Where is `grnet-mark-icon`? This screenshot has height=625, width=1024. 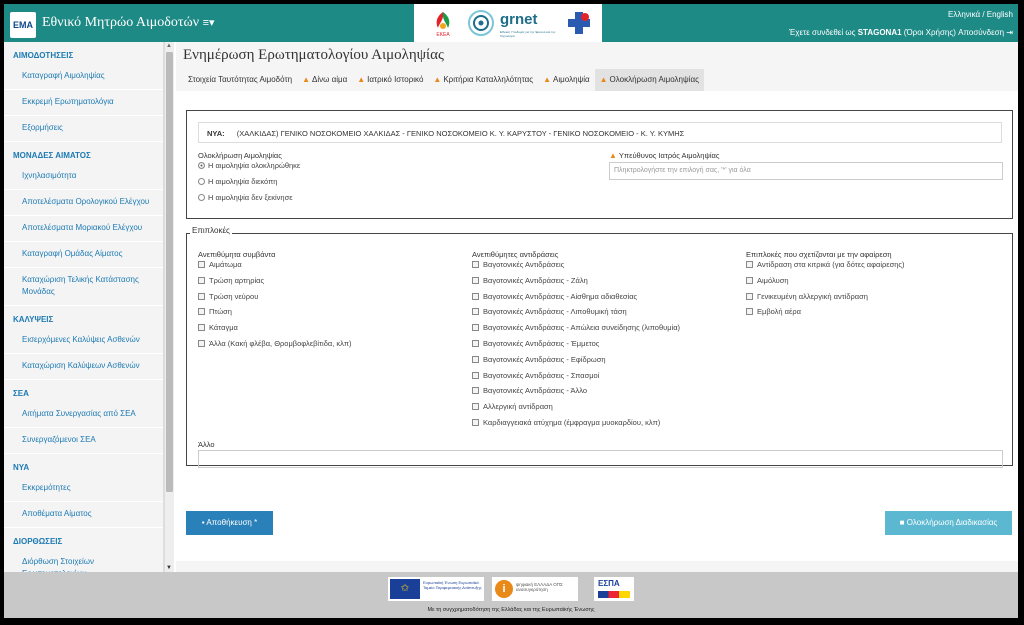 grnet-mark-icon is located at coordinates (481, 23).